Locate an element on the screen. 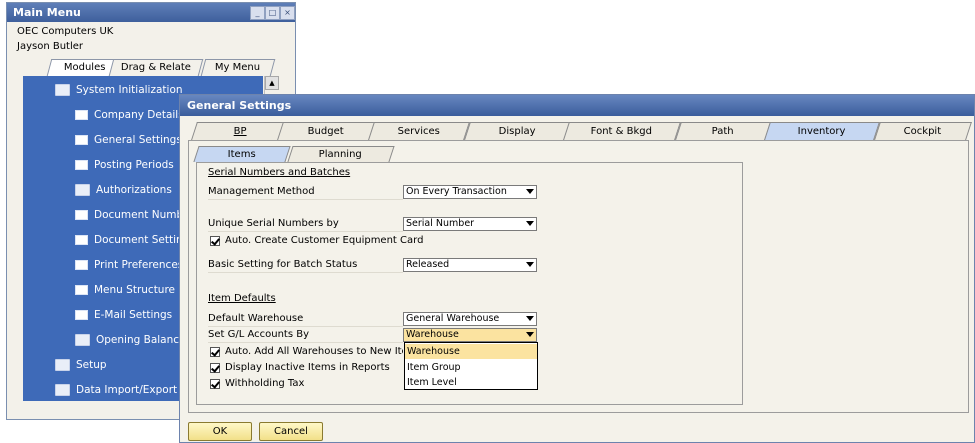  dropdown-option-warehouse: Warehouse is located at coordinates (471, 351).